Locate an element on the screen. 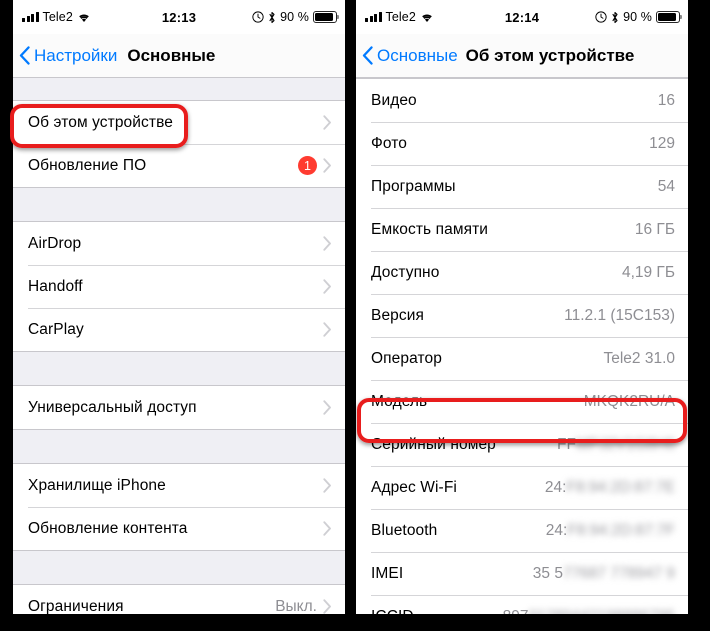 The height and width of the screenshot is (631, 710). redacted-value: F8:94:2D:87:7E is located at coordinates (620, 487).